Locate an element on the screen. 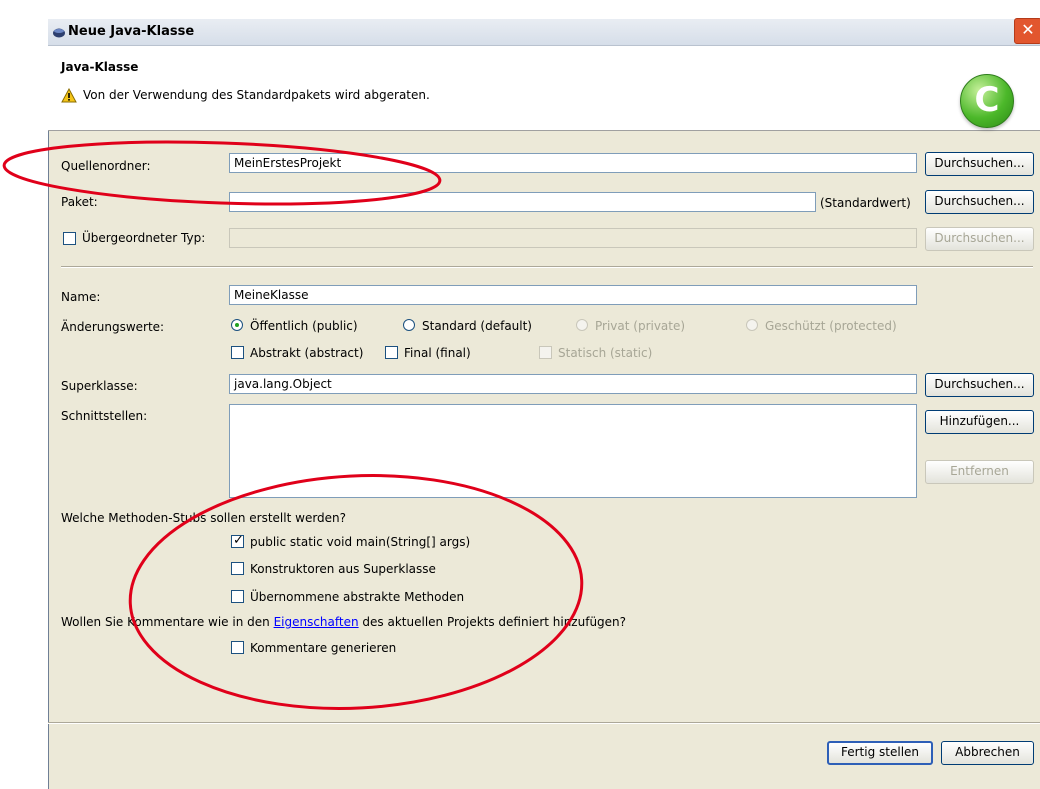 The height and width of the screenshot is (789, 1040). annotation-ellipse-source-folder is located at coordinates (222, 173).